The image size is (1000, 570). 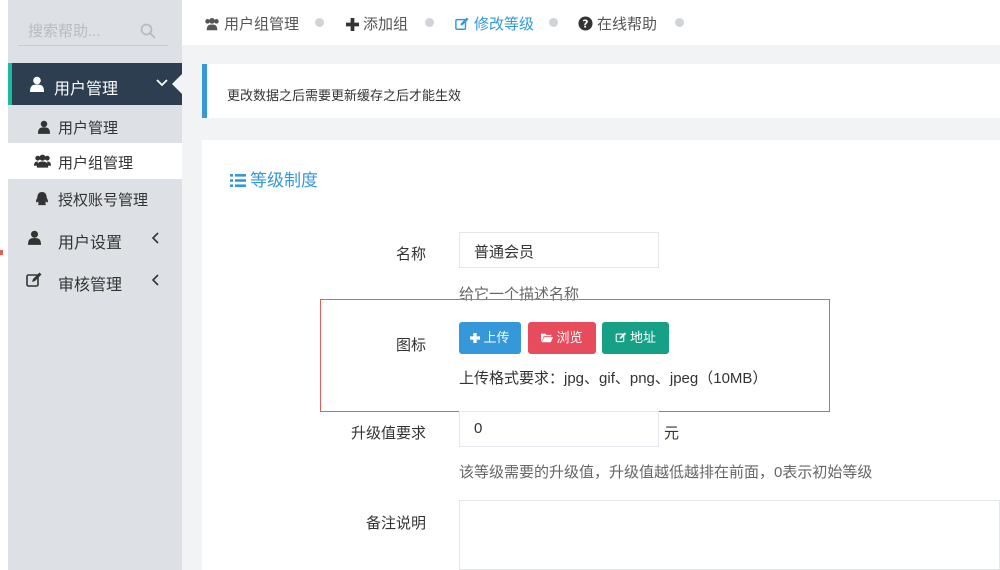 I want to click on sidebar-subitem-user-mgmt: 用户管理, so click(x=95, y=126).